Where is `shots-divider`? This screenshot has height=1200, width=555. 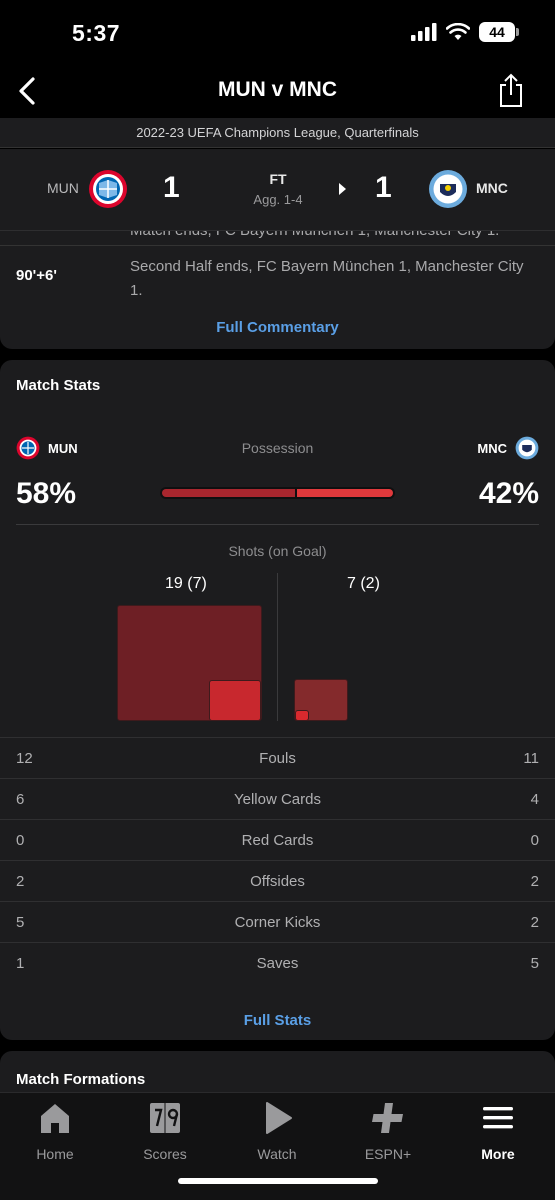
shots-divider is located at coordinates (277, 647).